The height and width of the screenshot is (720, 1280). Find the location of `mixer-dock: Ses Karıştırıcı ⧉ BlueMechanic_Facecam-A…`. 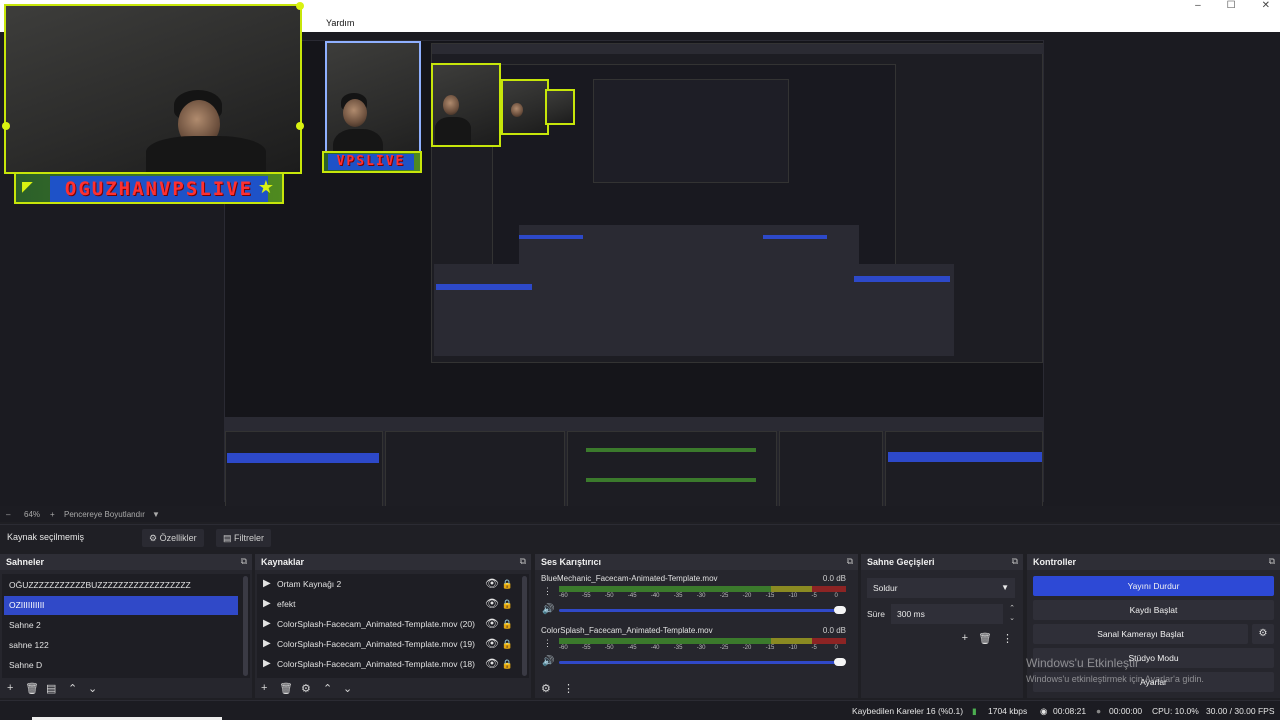

mixer-dock: Ses Karıştırıcı ⧉ BlueMechanic_Facecam-A… is located at coordinates (696, 626).